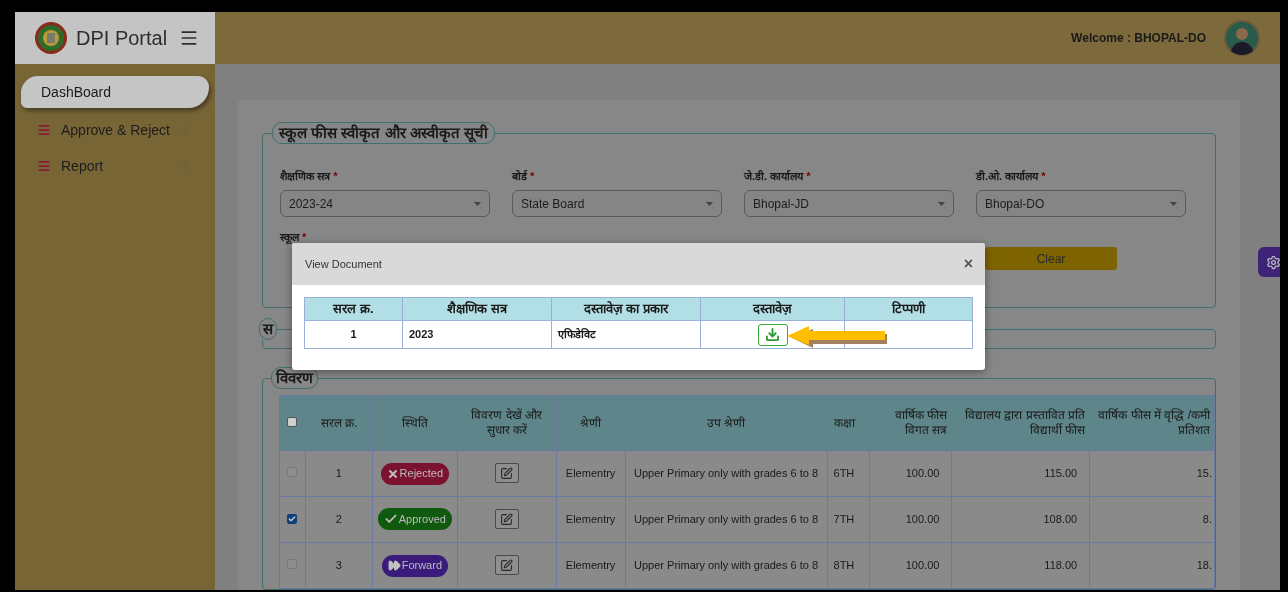  I want to click on panel-title: स्कूल फीस स्वीकृत और अस्वीकृत सूची, so click(383, 133).